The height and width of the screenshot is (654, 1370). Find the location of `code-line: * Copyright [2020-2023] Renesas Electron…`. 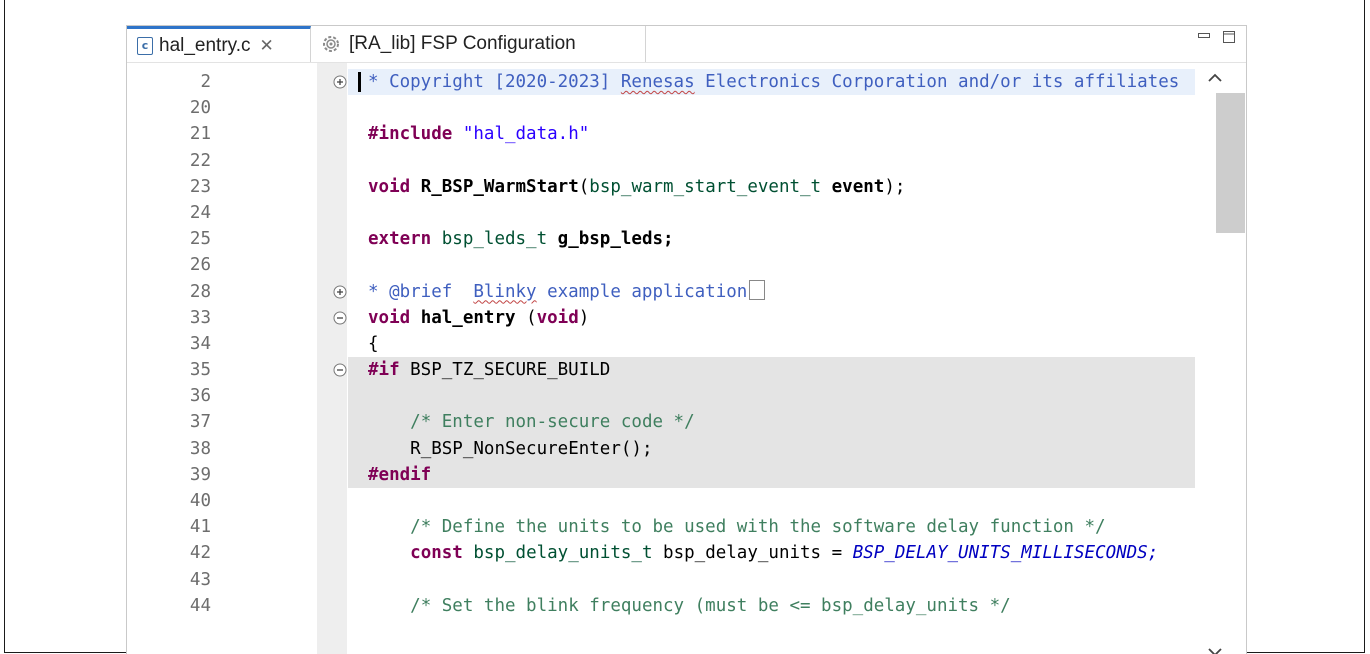

code-line: * Copyright [2020-2023] Renesas Electron… is located at coordinates (772, 82).